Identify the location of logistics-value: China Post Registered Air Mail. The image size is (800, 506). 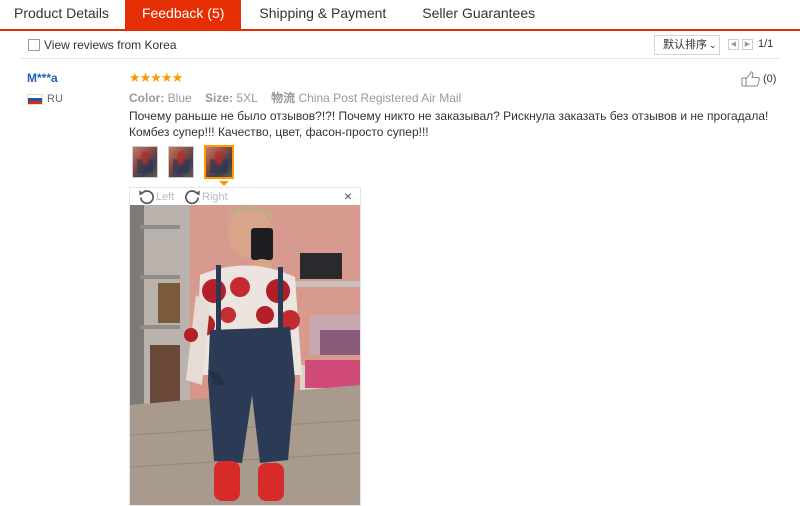
(380, 98).